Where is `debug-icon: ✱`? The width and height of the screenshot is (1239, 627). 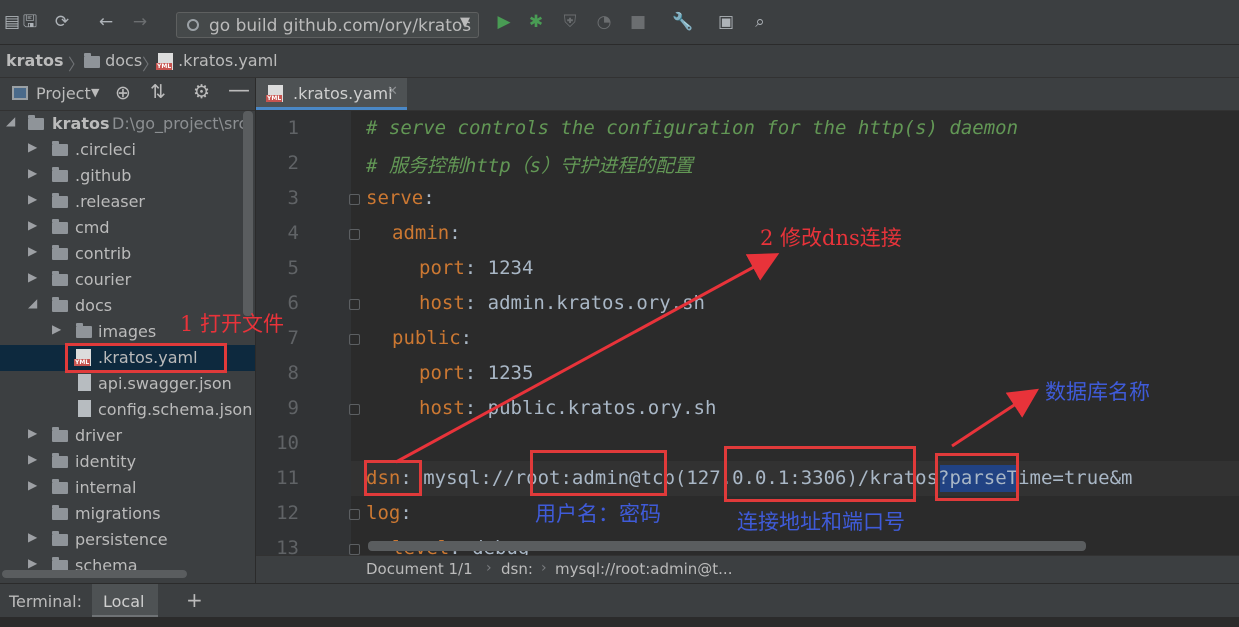 debug-icon: ✱ is located at coordinates (536, 22).